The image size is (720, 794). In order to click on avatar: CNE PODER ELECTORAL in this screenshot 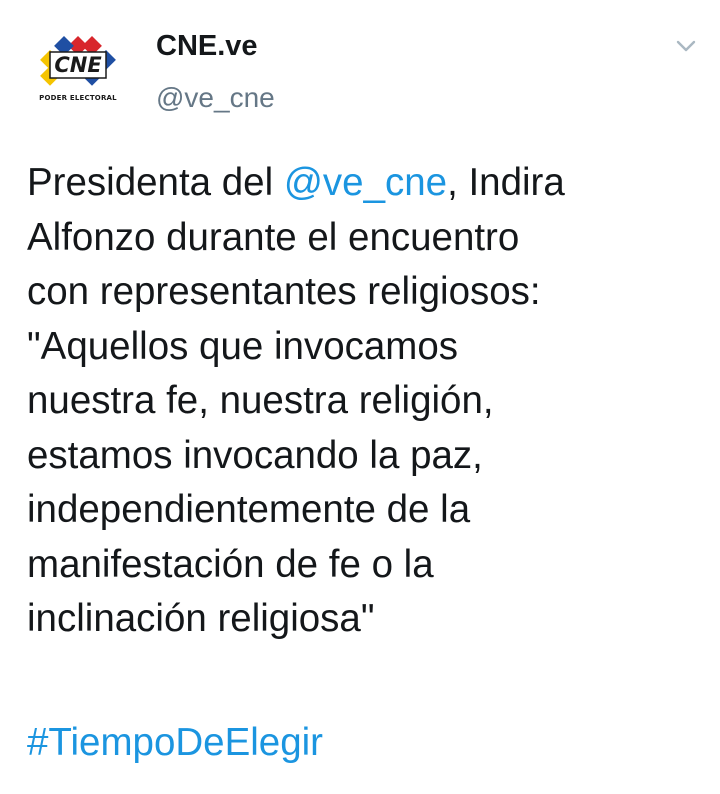, I will do `click(78, 70)`.